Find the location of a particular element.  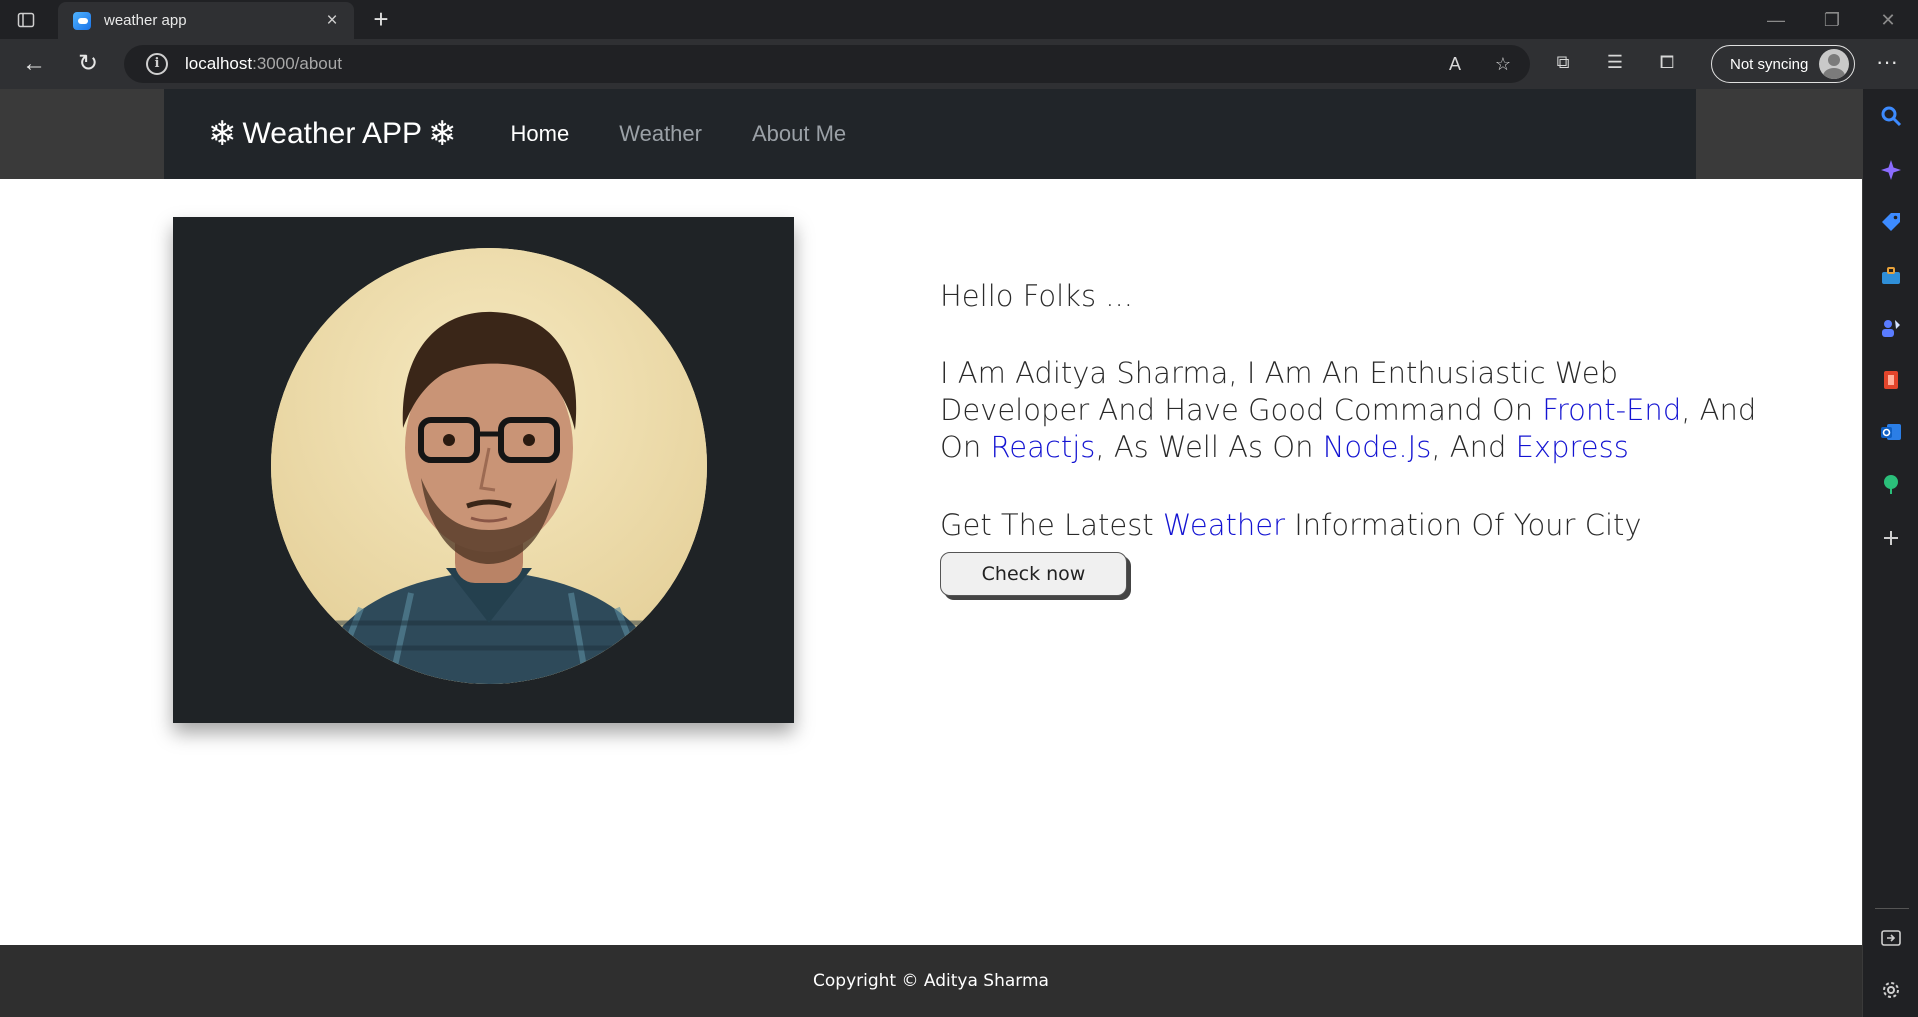

minimize-icon: — is located at coordinates (1776, 20).